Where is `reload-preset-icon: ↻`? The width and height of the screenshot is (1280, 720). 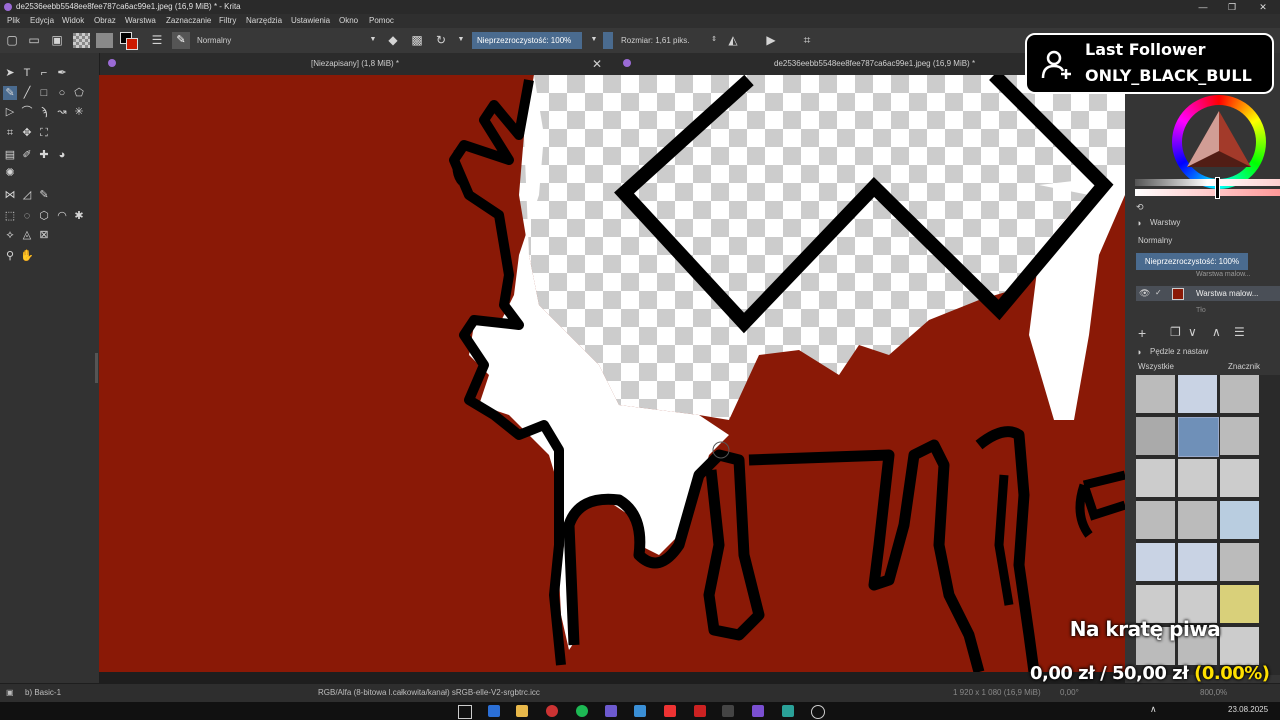
reload-preset-icon: ↻ is located at coordinates (441, 40).